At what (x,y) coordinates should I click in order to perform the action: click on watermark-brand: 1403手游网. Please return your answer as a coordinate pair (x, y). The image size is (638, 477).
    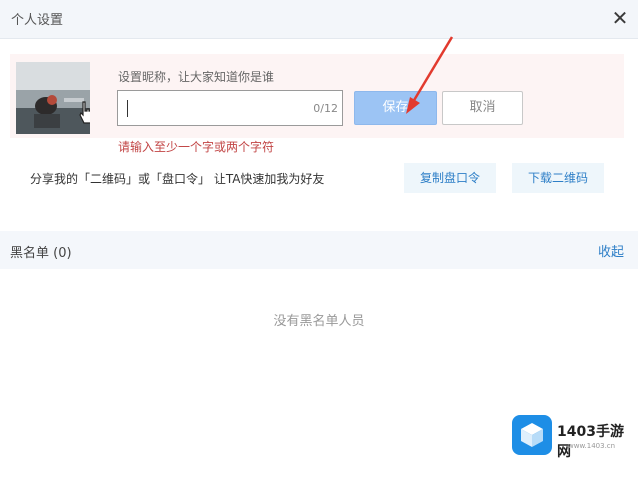
    Looking at the image, I should click on (590, 442).